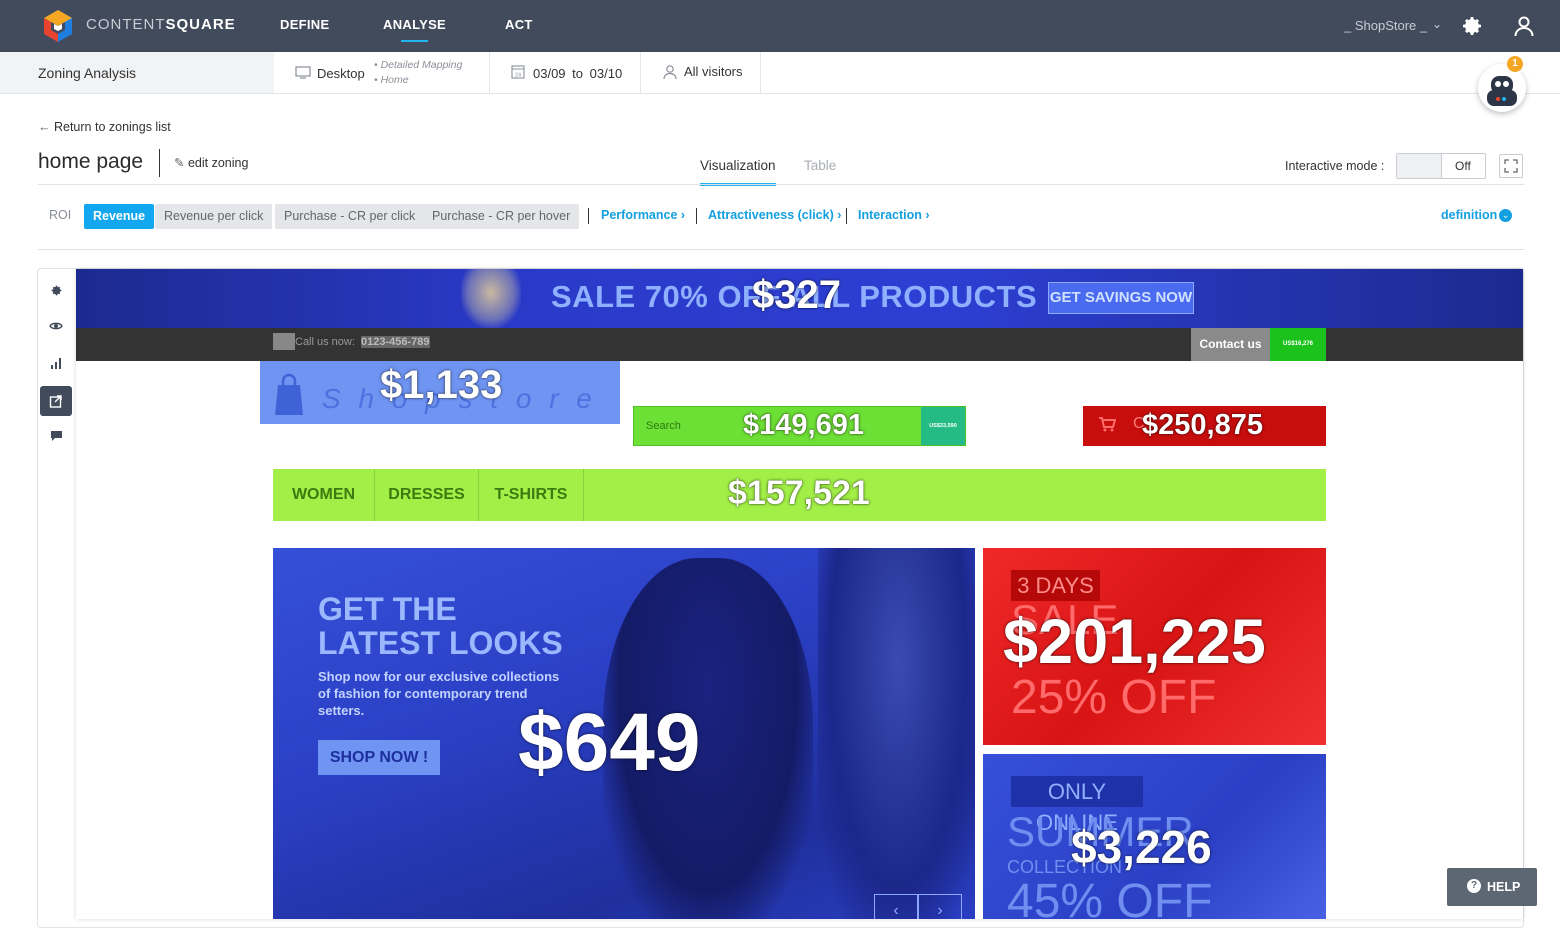  Describe the element at coordinates (324, 495) in the screenshot. I see `menu-women: WOMEN` at that location.